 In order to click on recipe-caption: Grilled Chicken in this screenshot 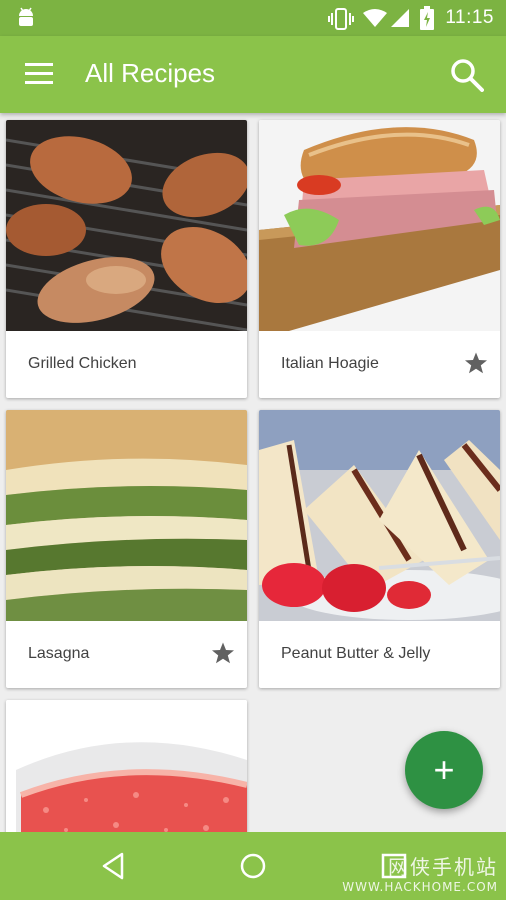, I will do `click(126, 364)`.